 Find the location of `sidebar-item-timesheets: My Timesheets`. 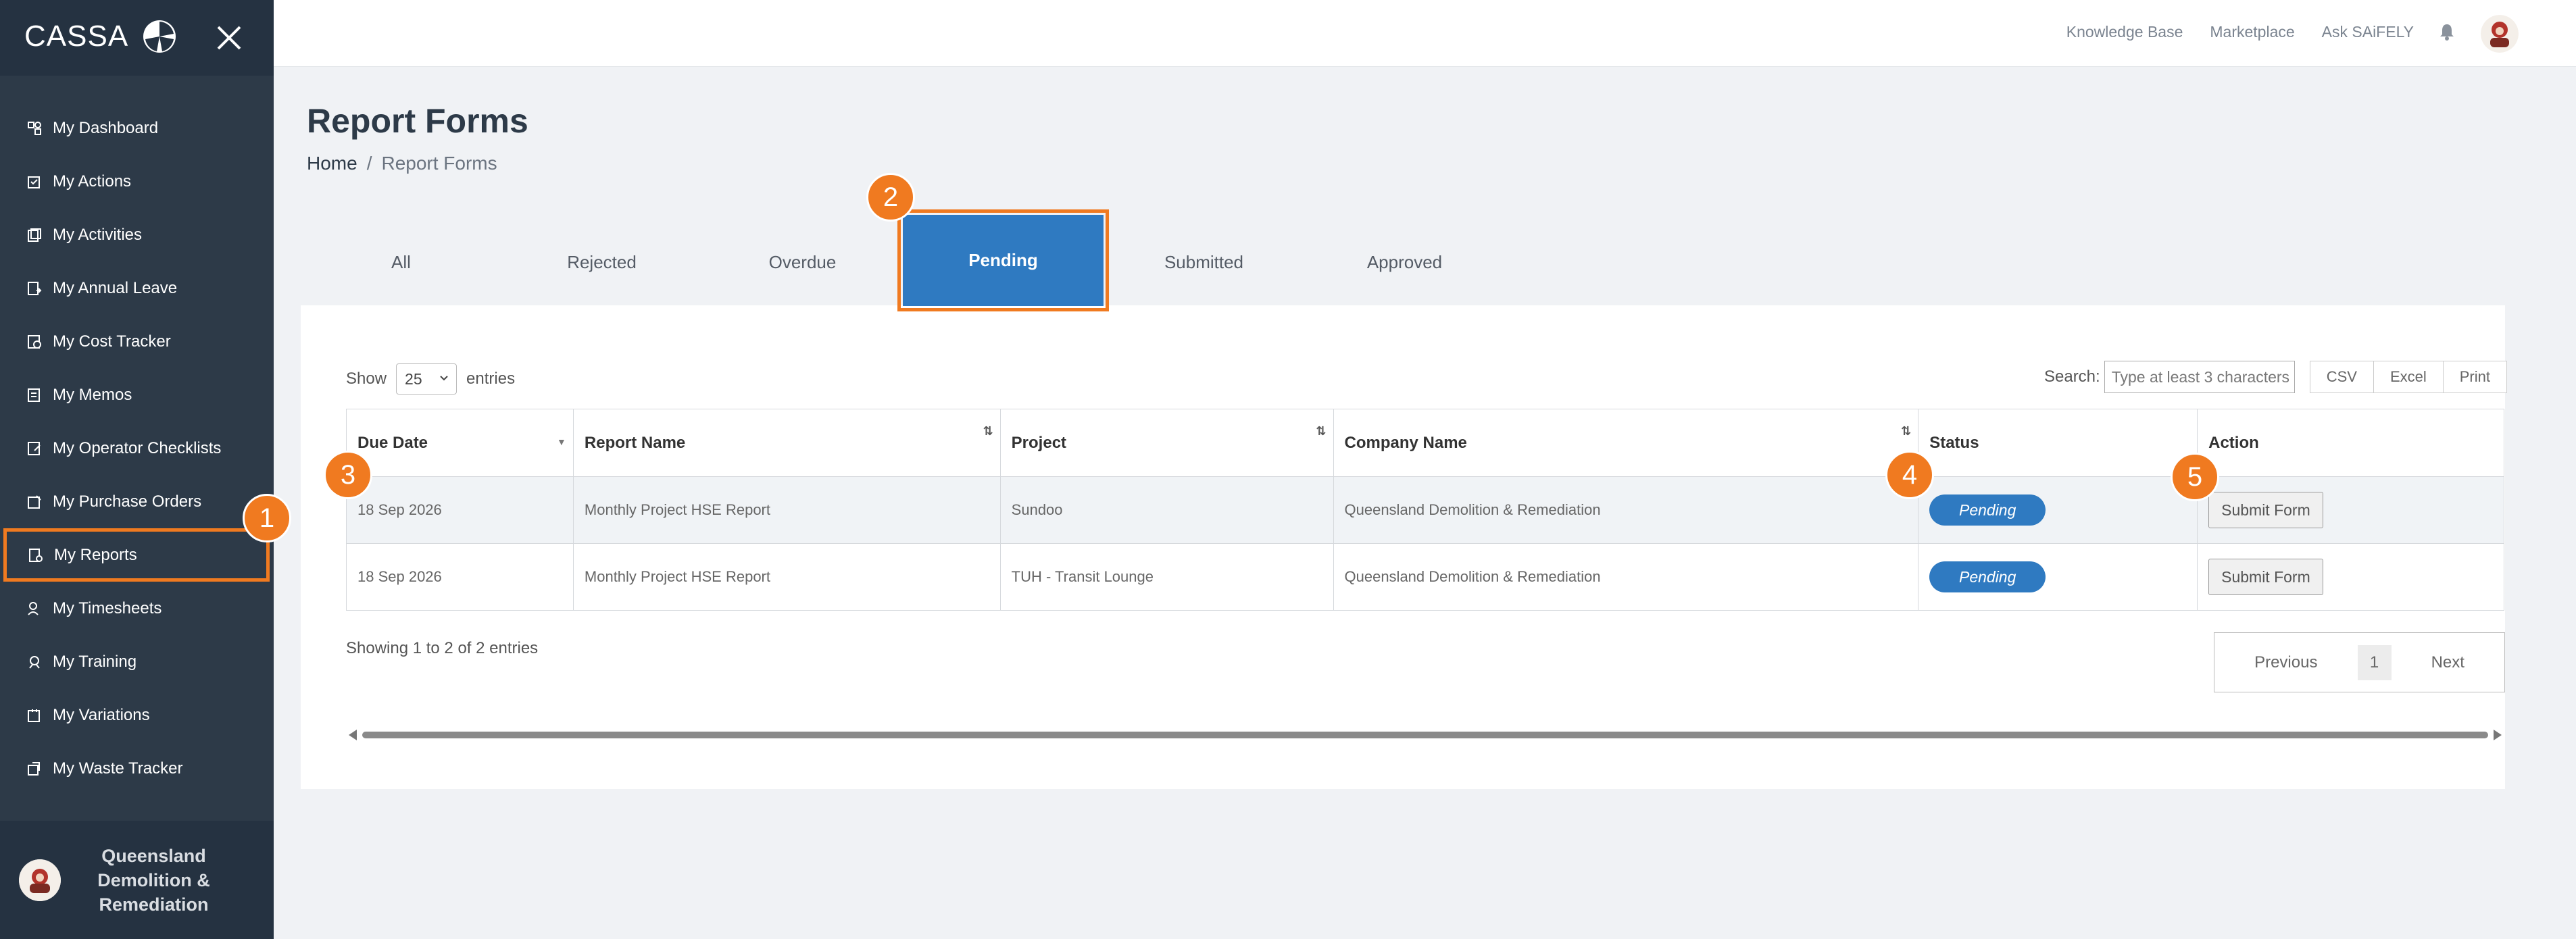

sidebar-item-timesheets: My Timesheets is located at coordinates (137, 608).